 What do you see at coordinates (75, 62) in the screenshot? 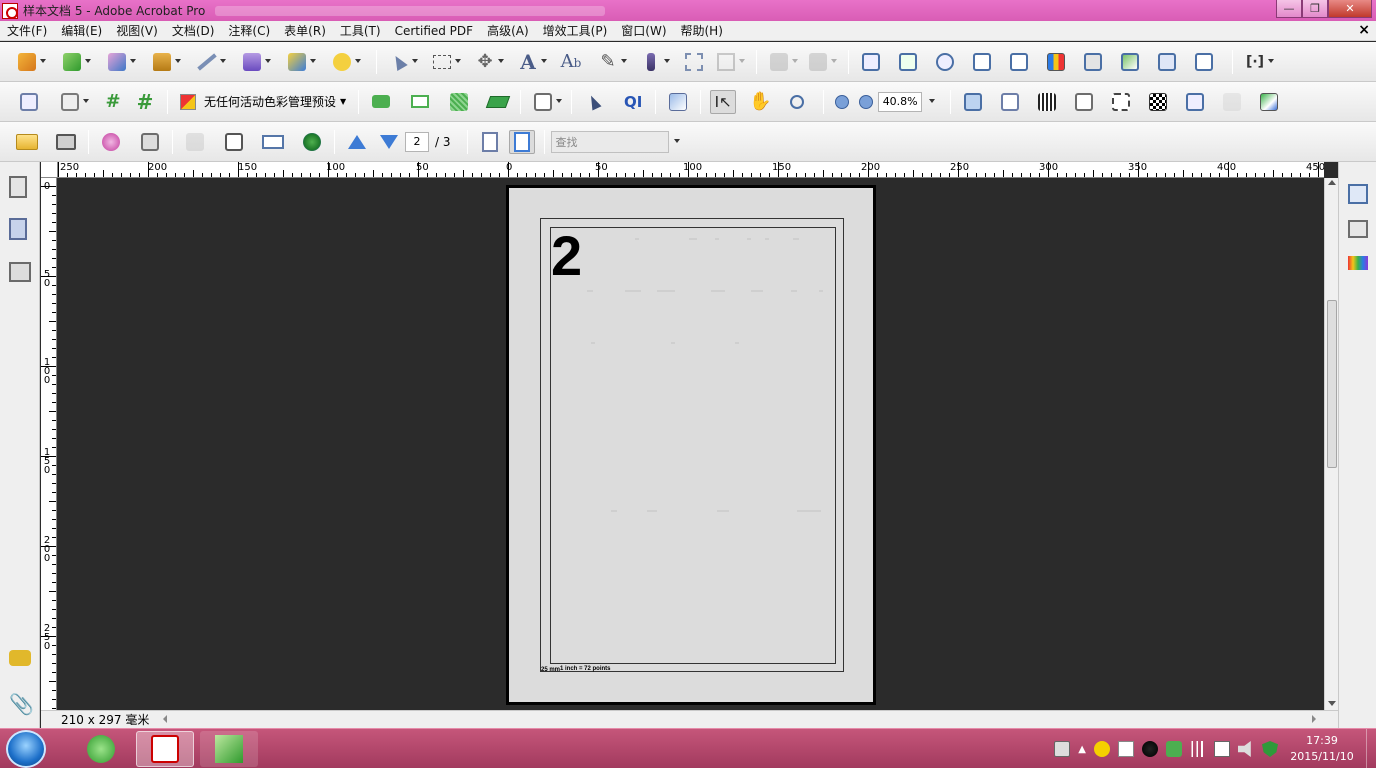
I see `combine-files-button` at bounding box center [75, 62].